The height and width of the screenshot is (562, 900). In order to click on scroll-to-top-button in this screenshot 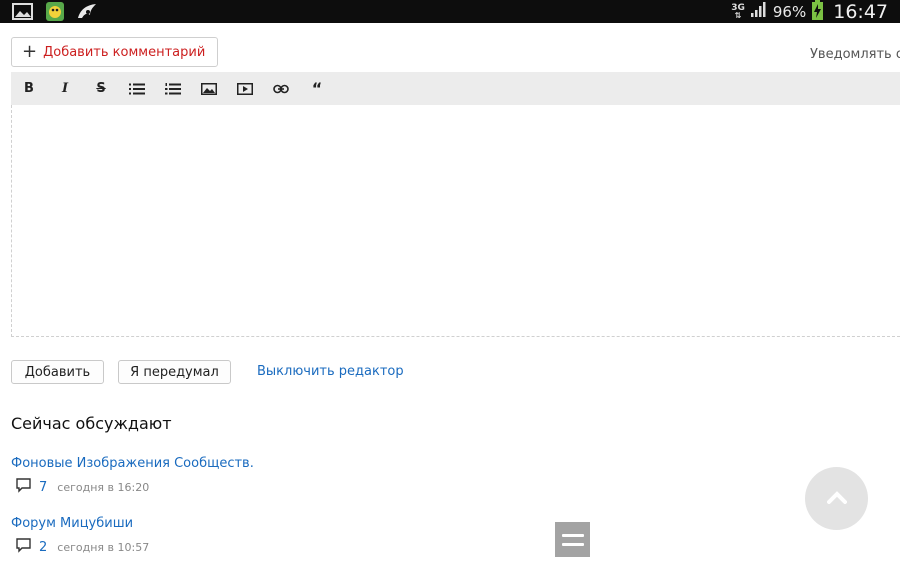, I will do `click(836, 498)`.